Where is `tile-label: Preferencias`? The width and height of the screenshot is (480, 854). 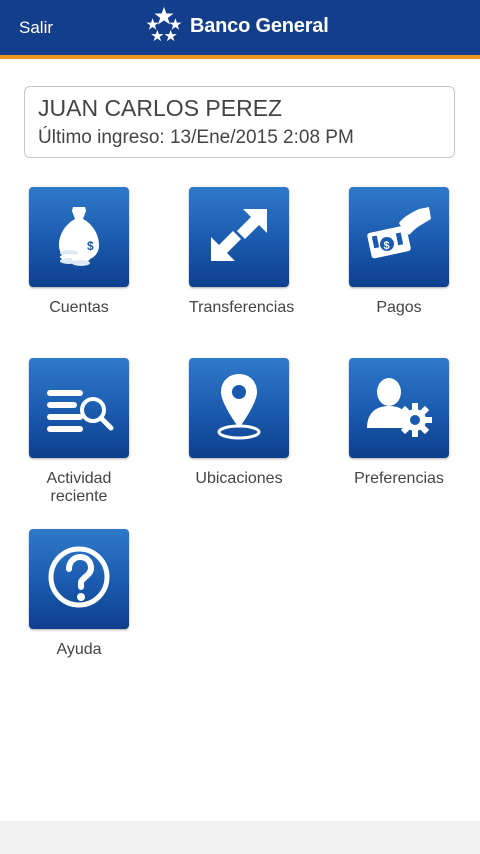 tile-label: Preferencias is located at coordinates (399, 478).